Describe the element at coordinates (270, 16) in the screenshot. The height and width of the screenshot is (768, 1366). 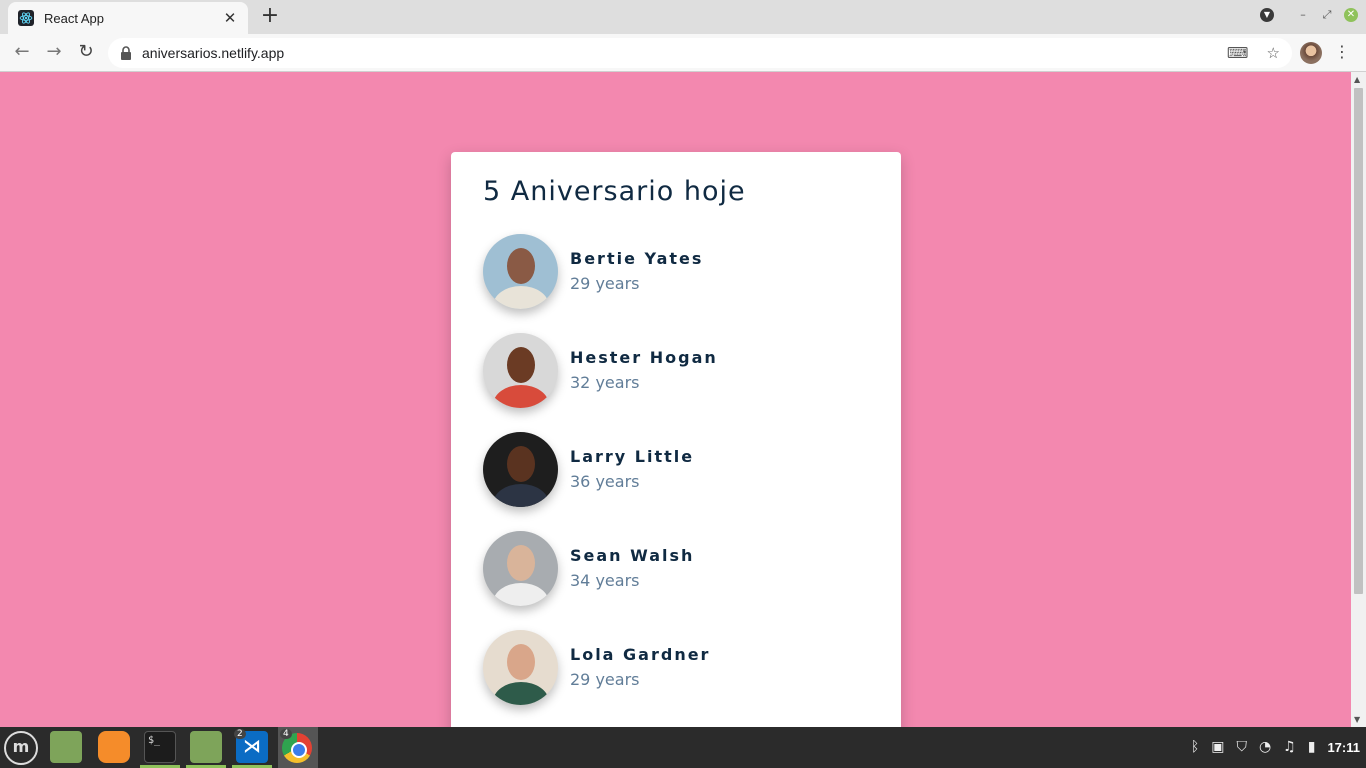
I see `new-tab-button: +` at that location.